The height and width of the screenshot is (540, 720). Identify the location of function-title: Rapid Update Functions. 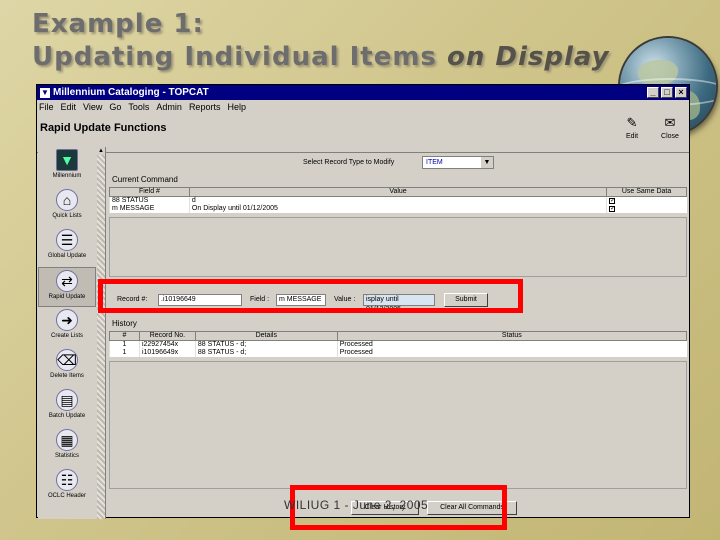
(103, 128).